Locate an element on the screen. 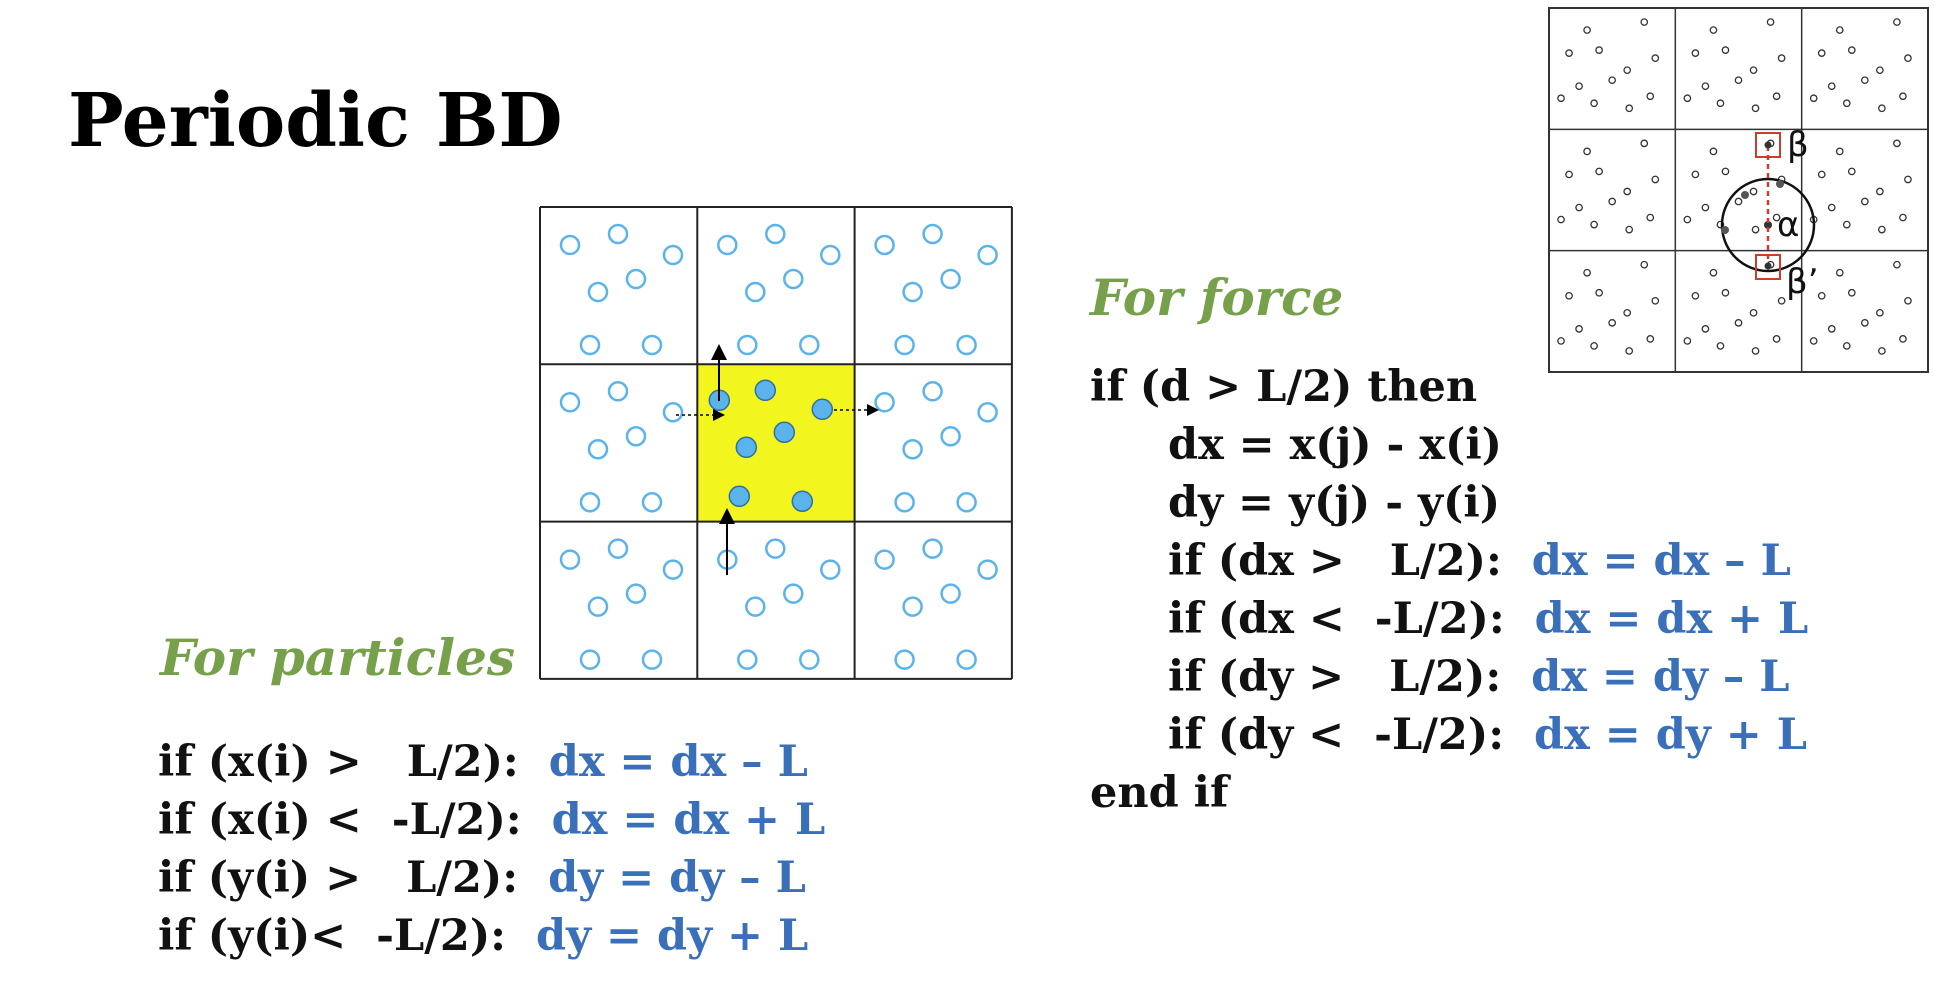  code-line: if (y(i)< -L/2): dy = dy + L is located at coordinates (491, 936).